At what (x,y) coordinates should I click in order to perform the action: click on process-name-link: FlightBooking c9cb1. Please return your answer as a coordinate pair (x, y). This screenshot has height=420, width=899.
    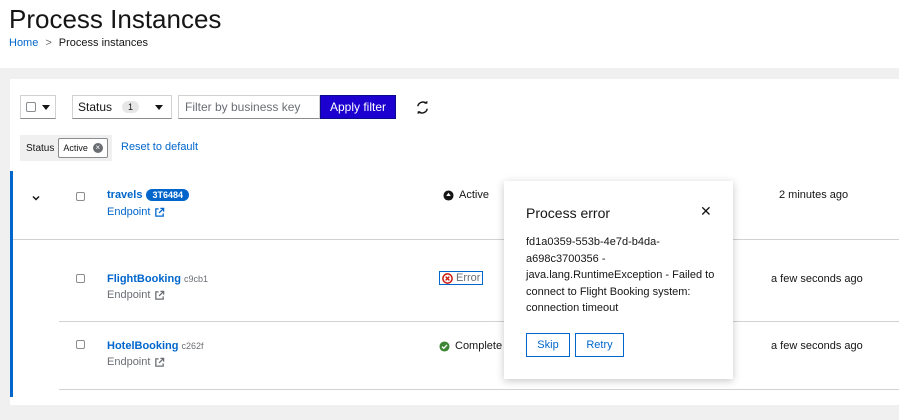
    Looking at the image, I should click on (157, 279).